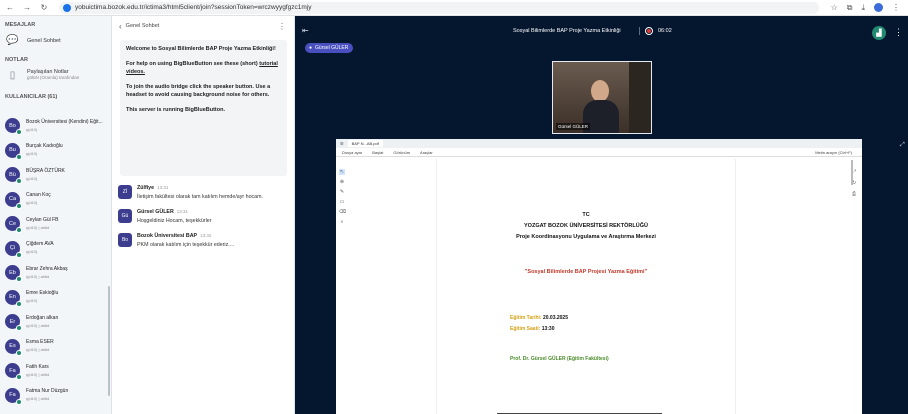  I want to click on rotate-icon: ↻, so click(856, 183).